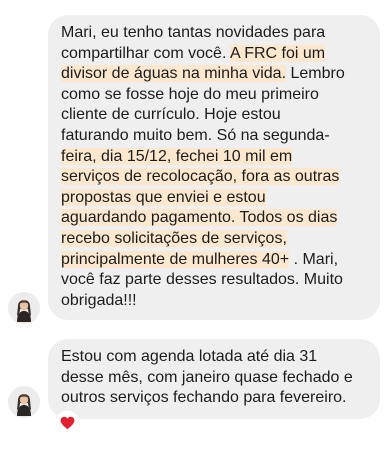 The image size is (390, 450). I want to click on message-line: aguardando pagamento. Todos os dias, so click(214, 218).